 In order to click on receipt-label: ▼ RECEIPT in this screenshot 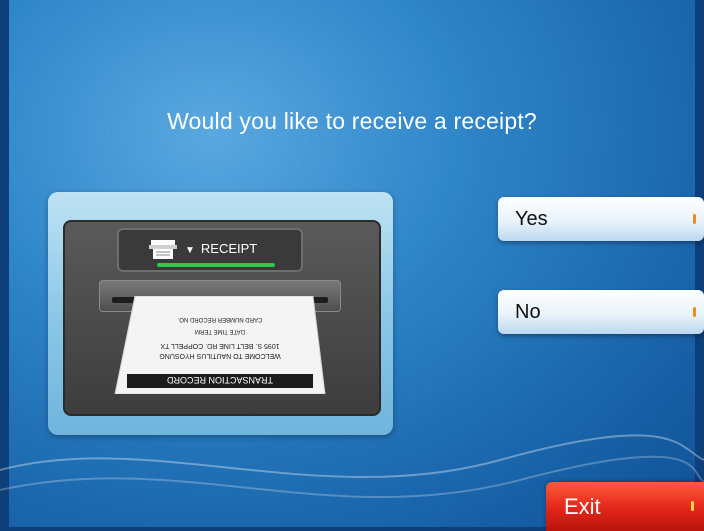, I will do `click(221, 248)`.